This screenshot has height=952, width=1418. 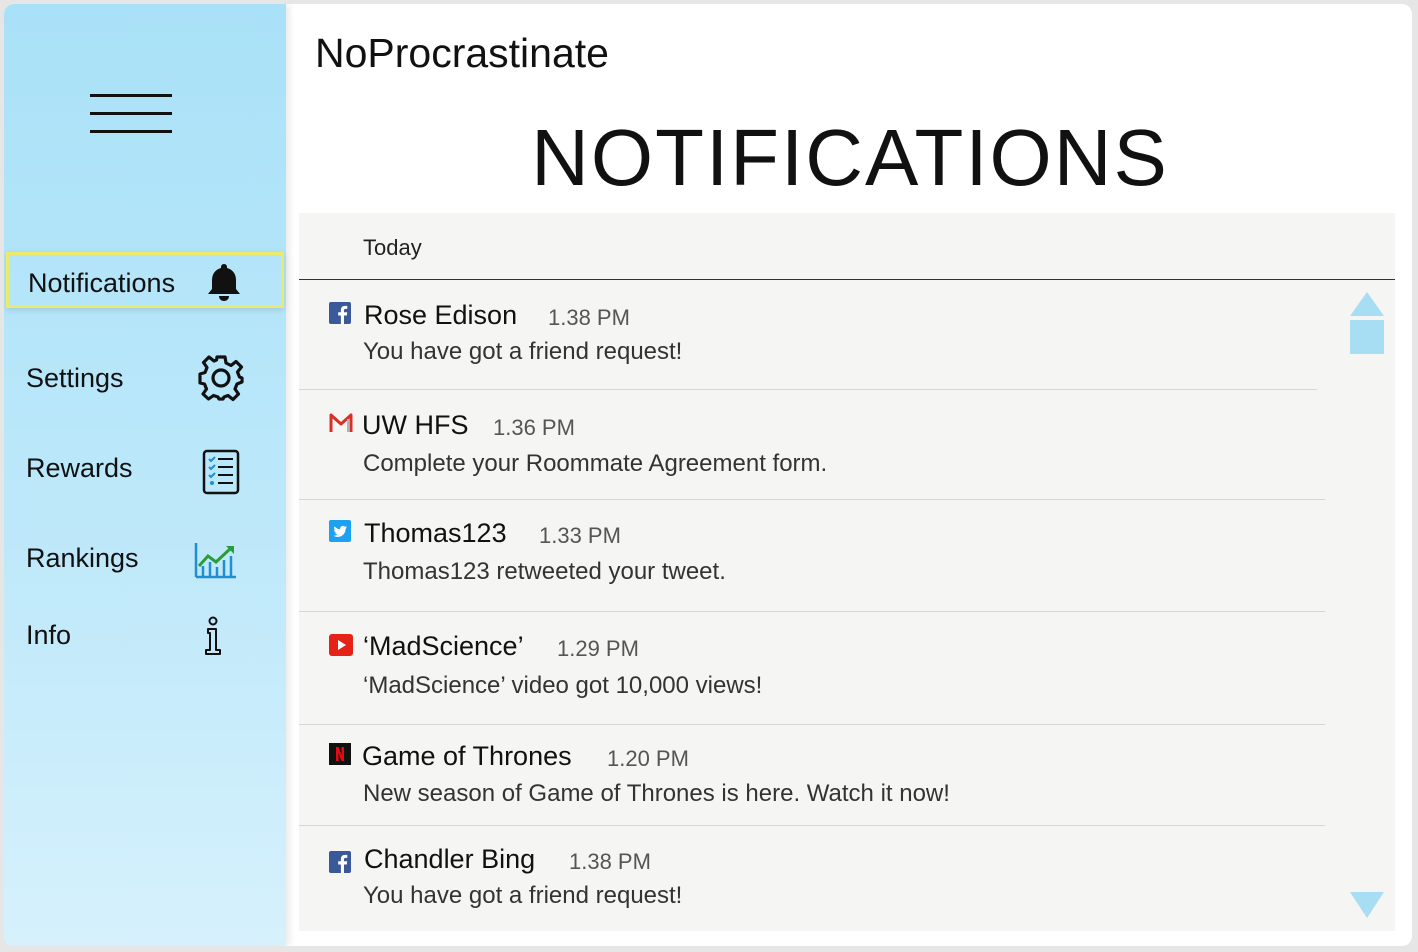 I want to click on info-icon, so click(x=213, y=635).